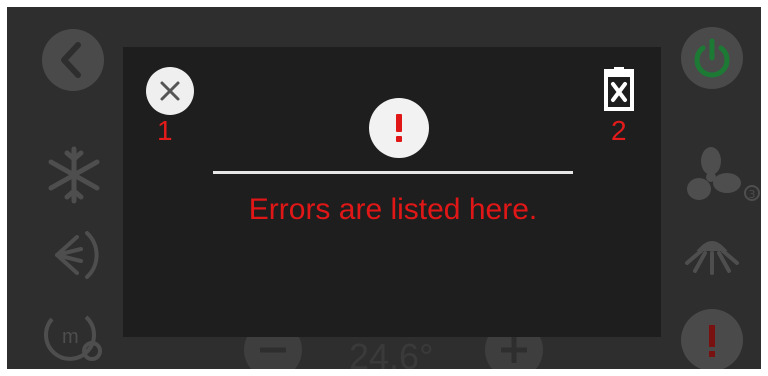 The height and width of the screenshot is (376, 768). I want to click on close-icon, so click(170, 91).